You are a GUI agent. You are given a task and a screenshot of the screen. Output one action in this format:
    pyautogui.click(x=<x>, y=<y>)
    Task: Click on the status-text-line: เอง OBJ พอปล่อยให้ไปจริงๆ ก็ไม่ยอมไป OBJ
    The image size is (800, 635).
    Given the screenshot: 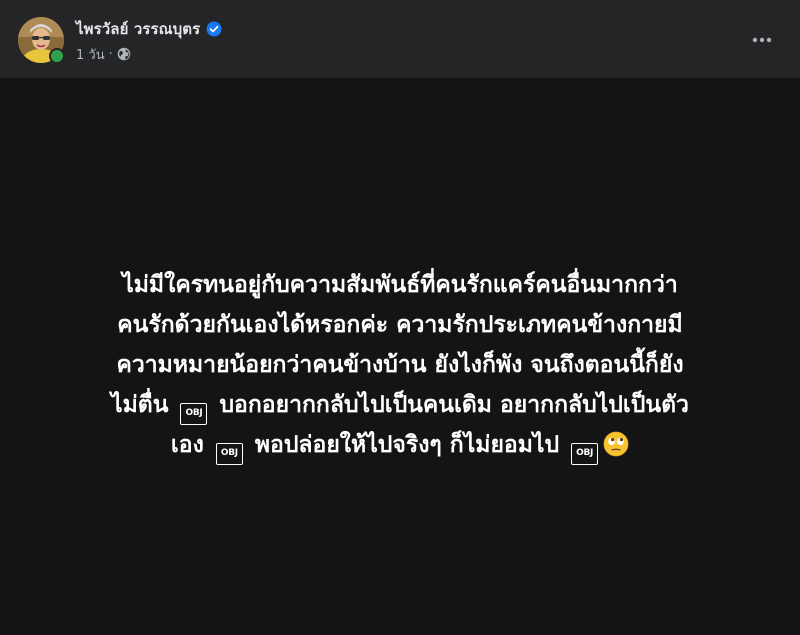 What is the action you would take?
    pyautogui.click(x=400, y=445)
    